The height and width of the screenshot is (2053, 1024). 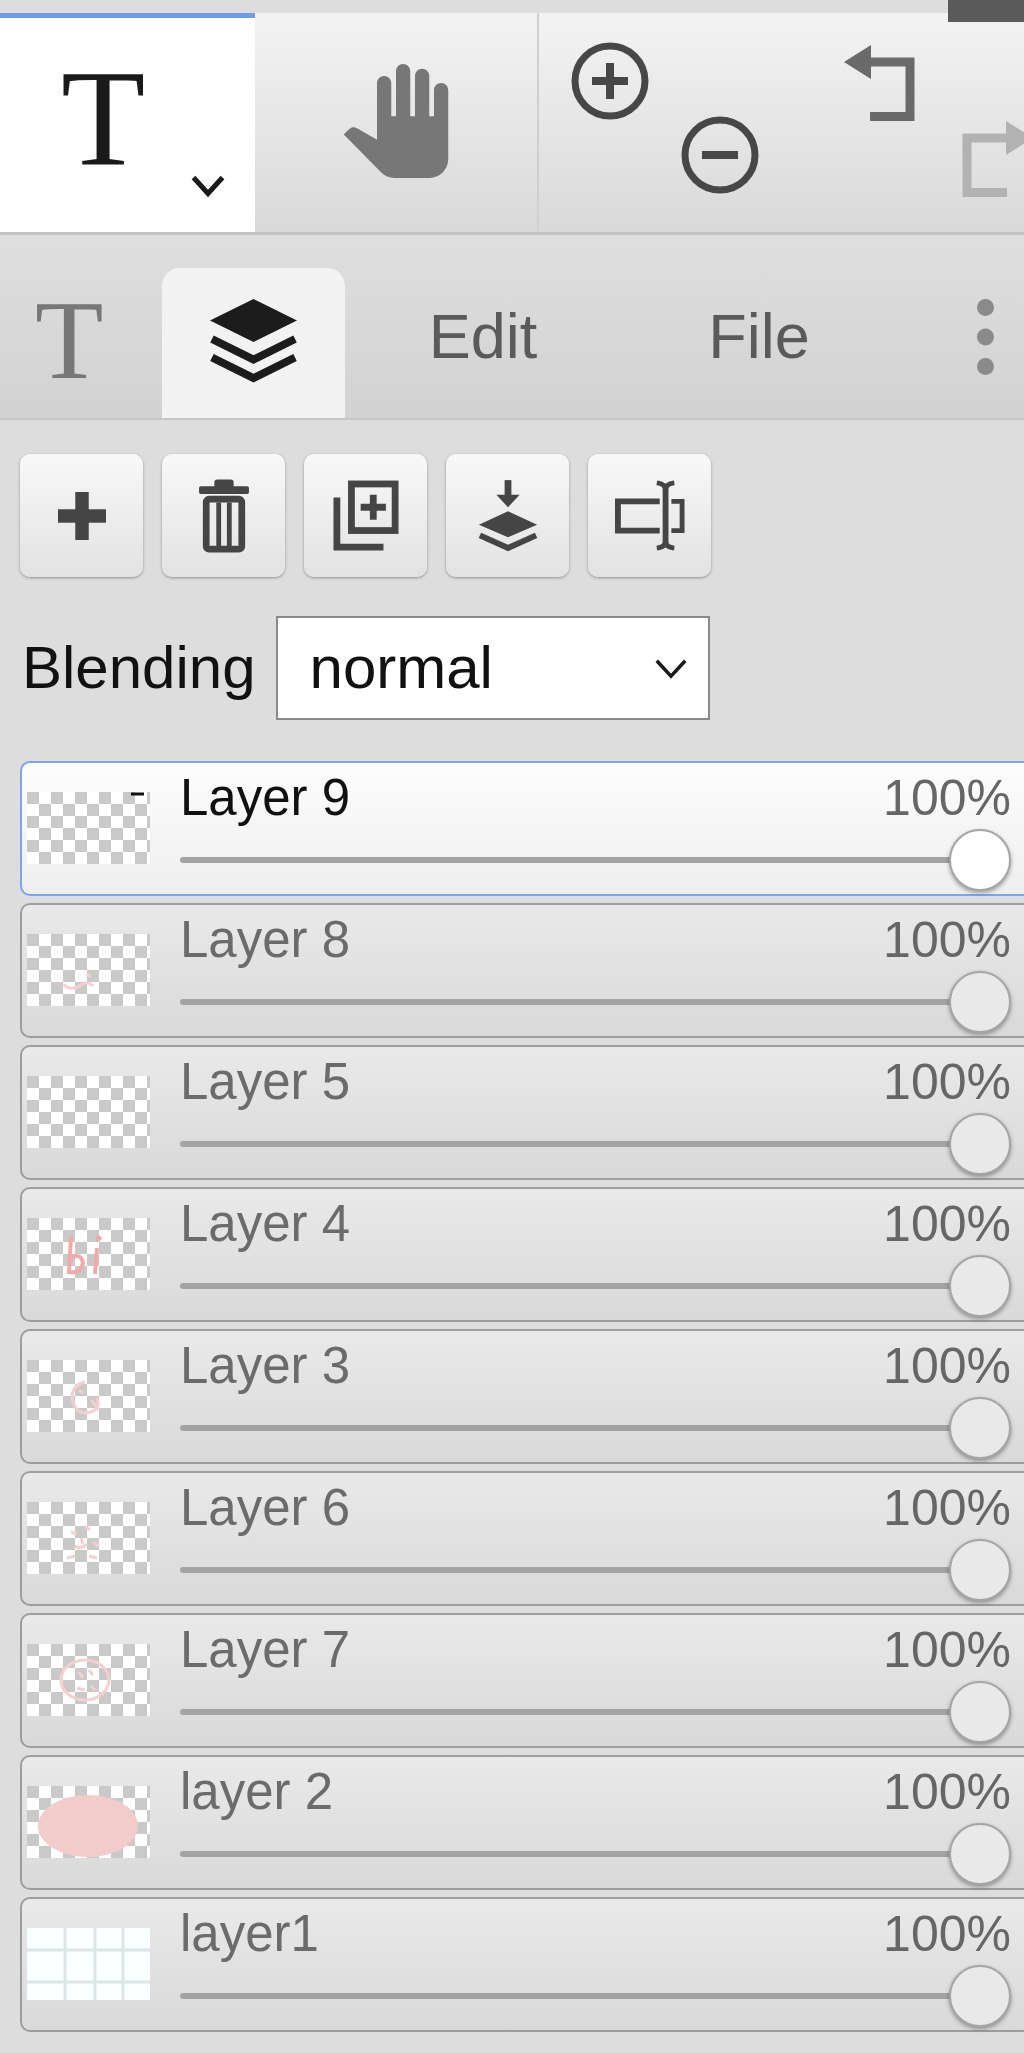 What do you see at coordinates (257, 1792) in the screenshot?
I see `layer-name: layer 2` at bounding box center [257, 1792].